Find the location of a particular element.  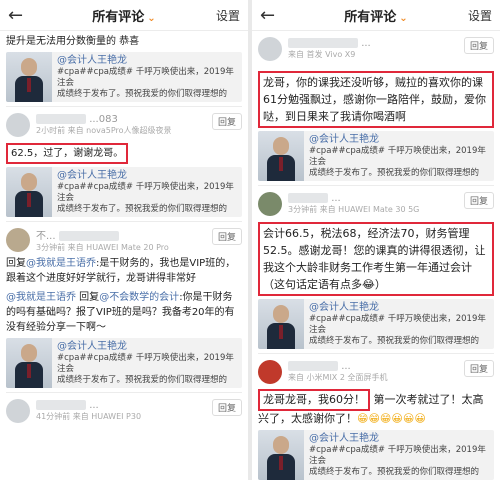

comment-meta: 来自 首发 Vivo X9 is located at coordinates (322, 54).